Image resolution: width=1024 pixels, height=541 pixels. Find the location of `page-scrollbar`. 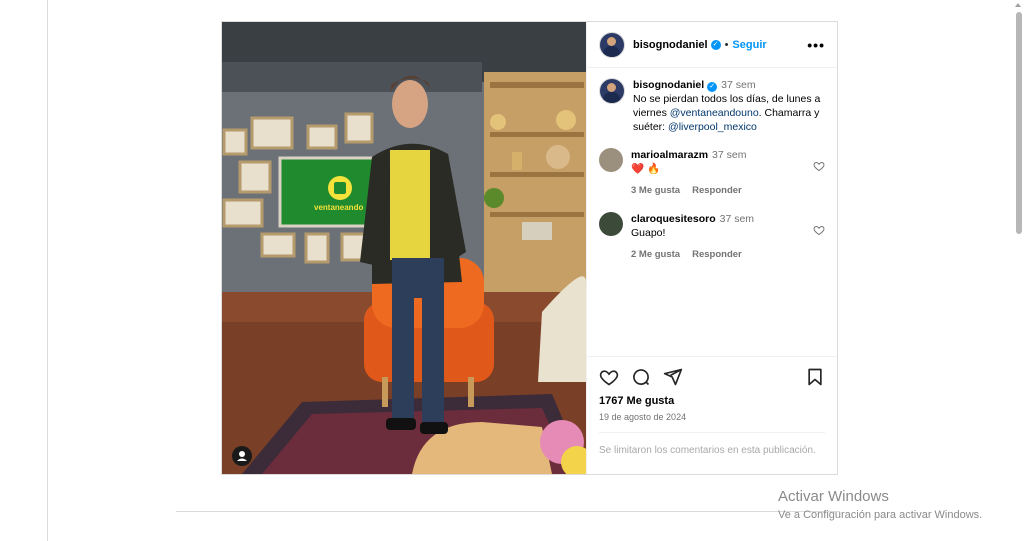

page-scrollbar is located at coordinates (1019, 270).